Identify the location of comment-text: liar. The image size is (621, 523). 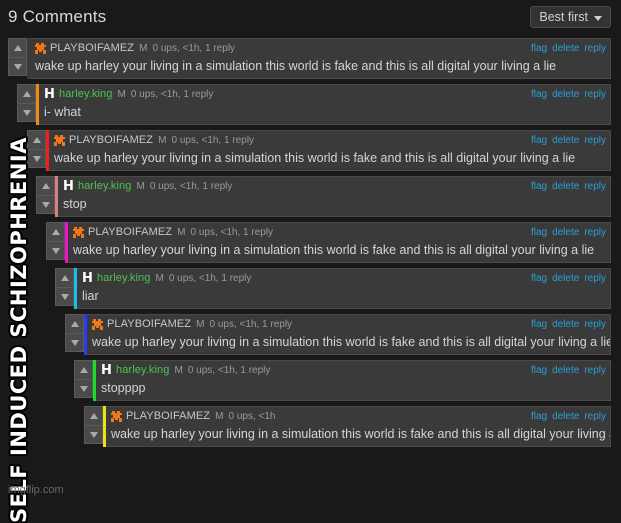
(90, 296).